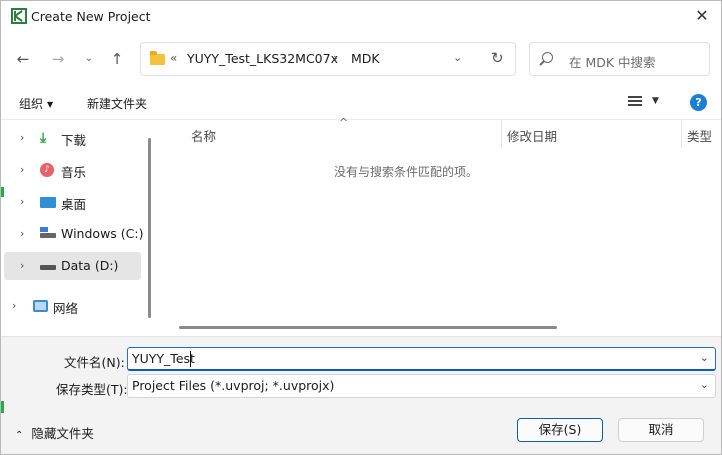  What do you see at coordinates (262, 58) in the screenshot?
I see `breadcrumb-project: YUYY_Test_LKS32MC07x` at bounding box center [262, 58].